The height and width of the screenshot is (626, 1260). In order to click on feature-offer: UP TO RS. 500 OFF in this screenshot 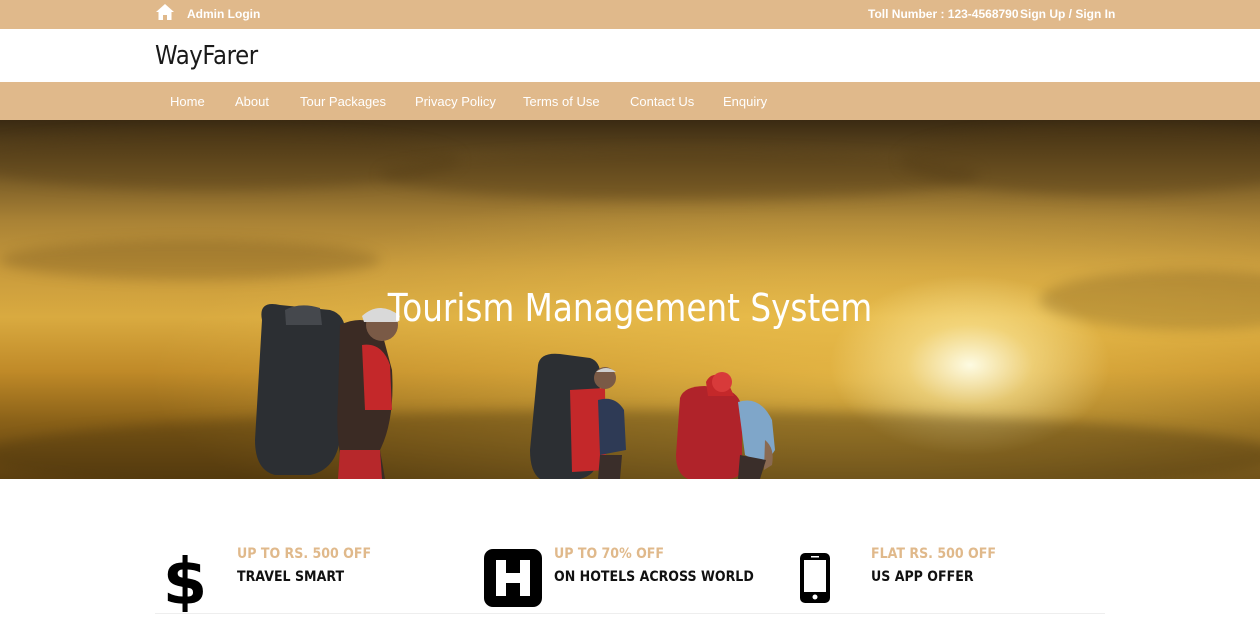, I will do `click(304, 554)`.